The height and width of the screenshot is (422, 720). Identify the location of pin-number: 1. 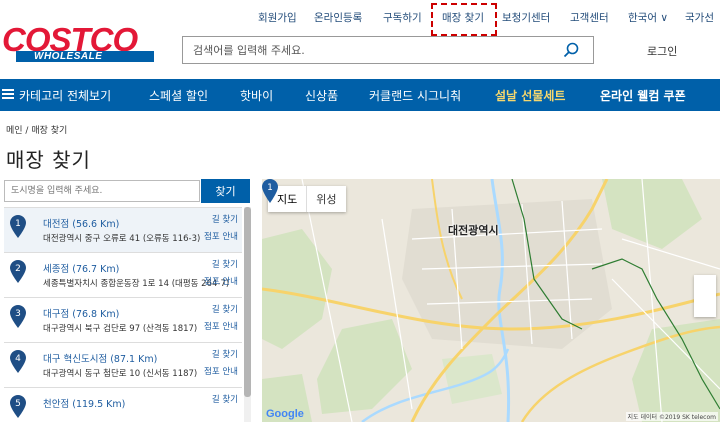
(18, 224).